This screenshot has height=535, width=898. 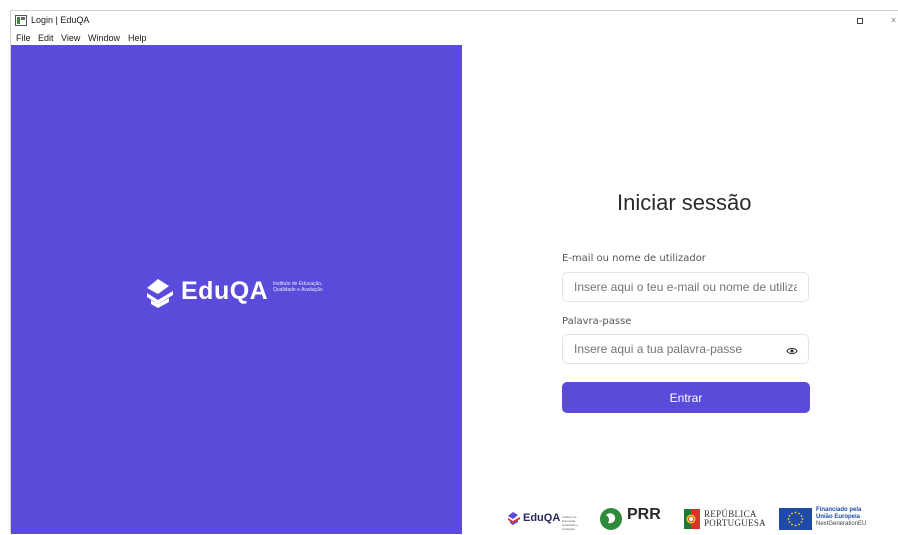 What do you see at coordinates (685, 287) in the screenshot?
I see `email-input` at bounding box center [685, 287].